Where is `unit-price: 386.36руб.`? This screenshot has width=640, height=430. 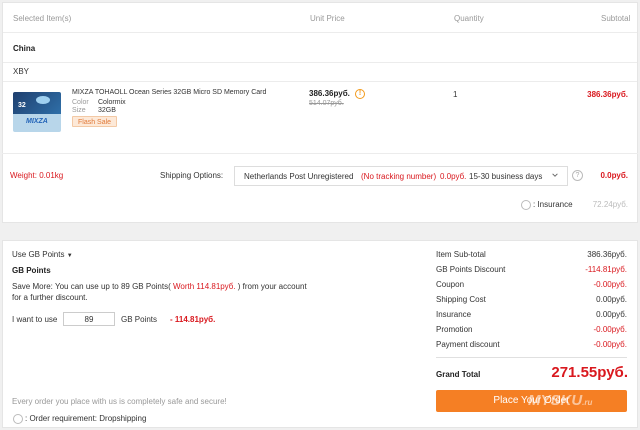
unit-price: 386.36руб. is located at coordinates (329, 93).